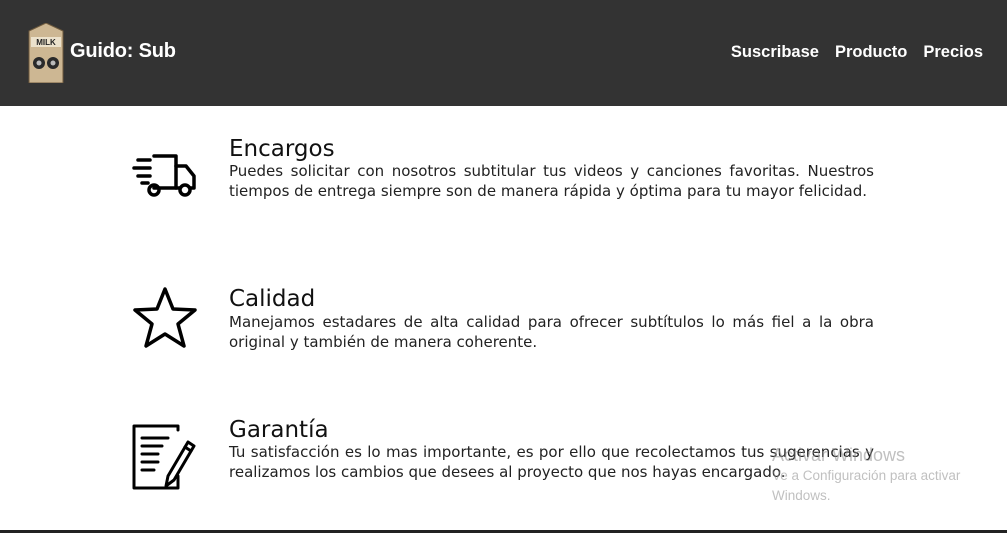  I want to click on main-nav: Suscribase Producto Precios, so click(857, 52).